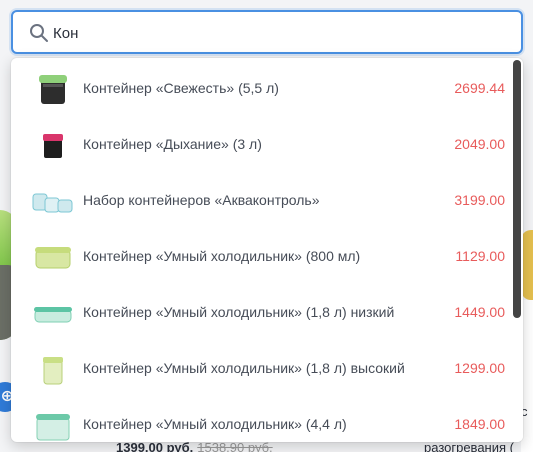 The height and width of the screenshot is (452, 533). Describe the element at coordinates (39, 33) in the screenshot. I see `search-icon` at that location.